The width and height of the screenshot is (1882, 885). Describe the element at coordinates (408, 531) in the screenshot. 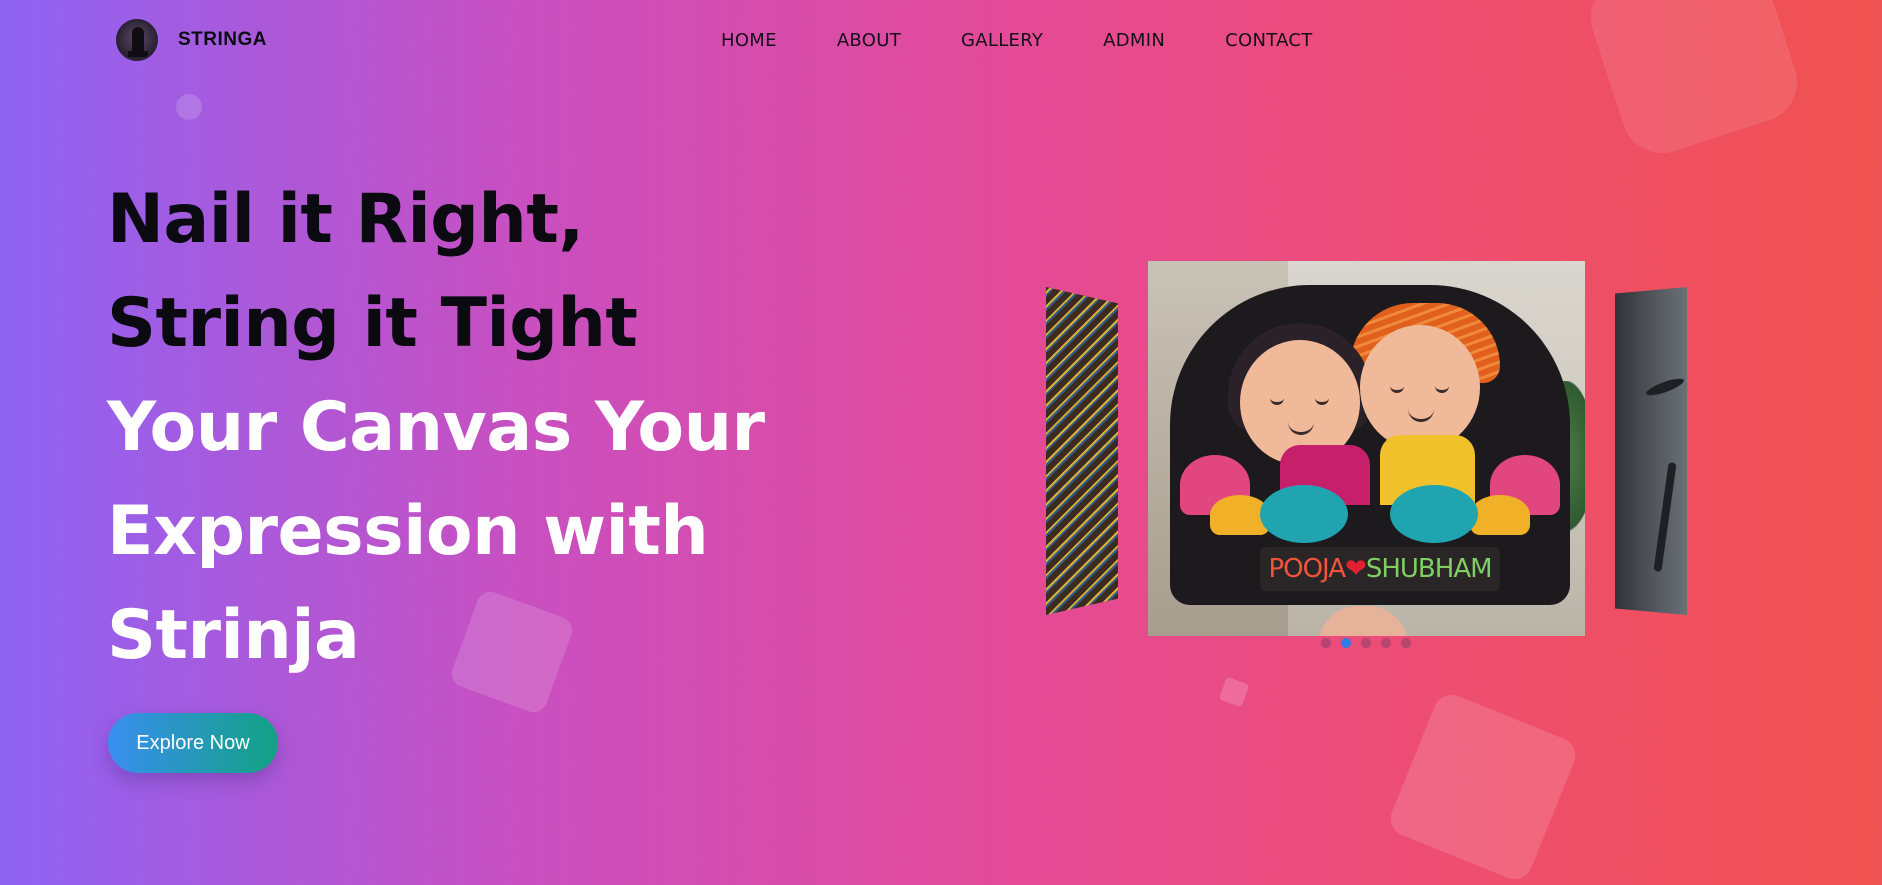

I see `hero-line-4: Expression with` at that location.